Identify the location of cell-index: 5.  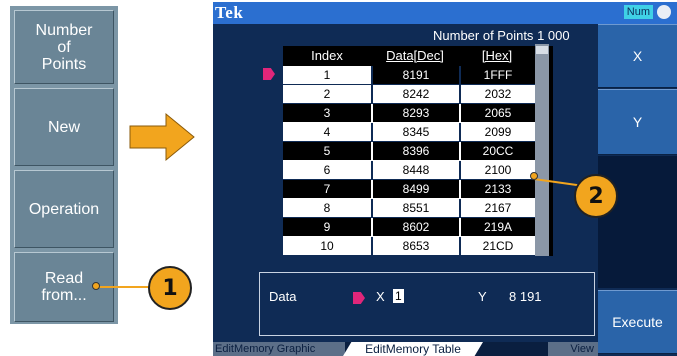
(327, 151).